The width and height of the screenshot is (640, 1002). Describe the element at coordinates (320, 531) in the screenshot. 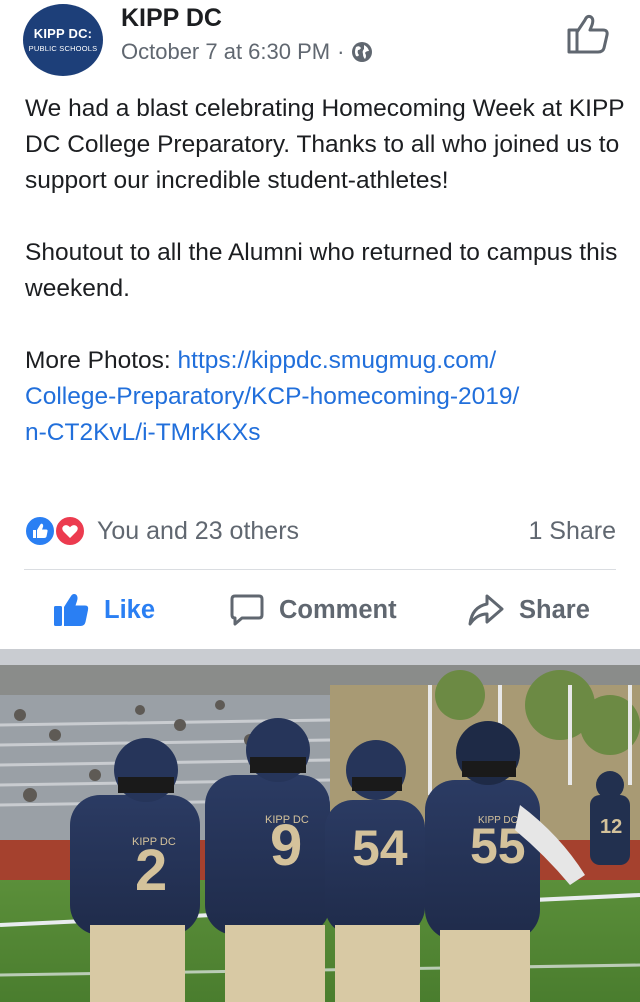

I see `reactions-summary: You and 23 others 1 Share` at that location.